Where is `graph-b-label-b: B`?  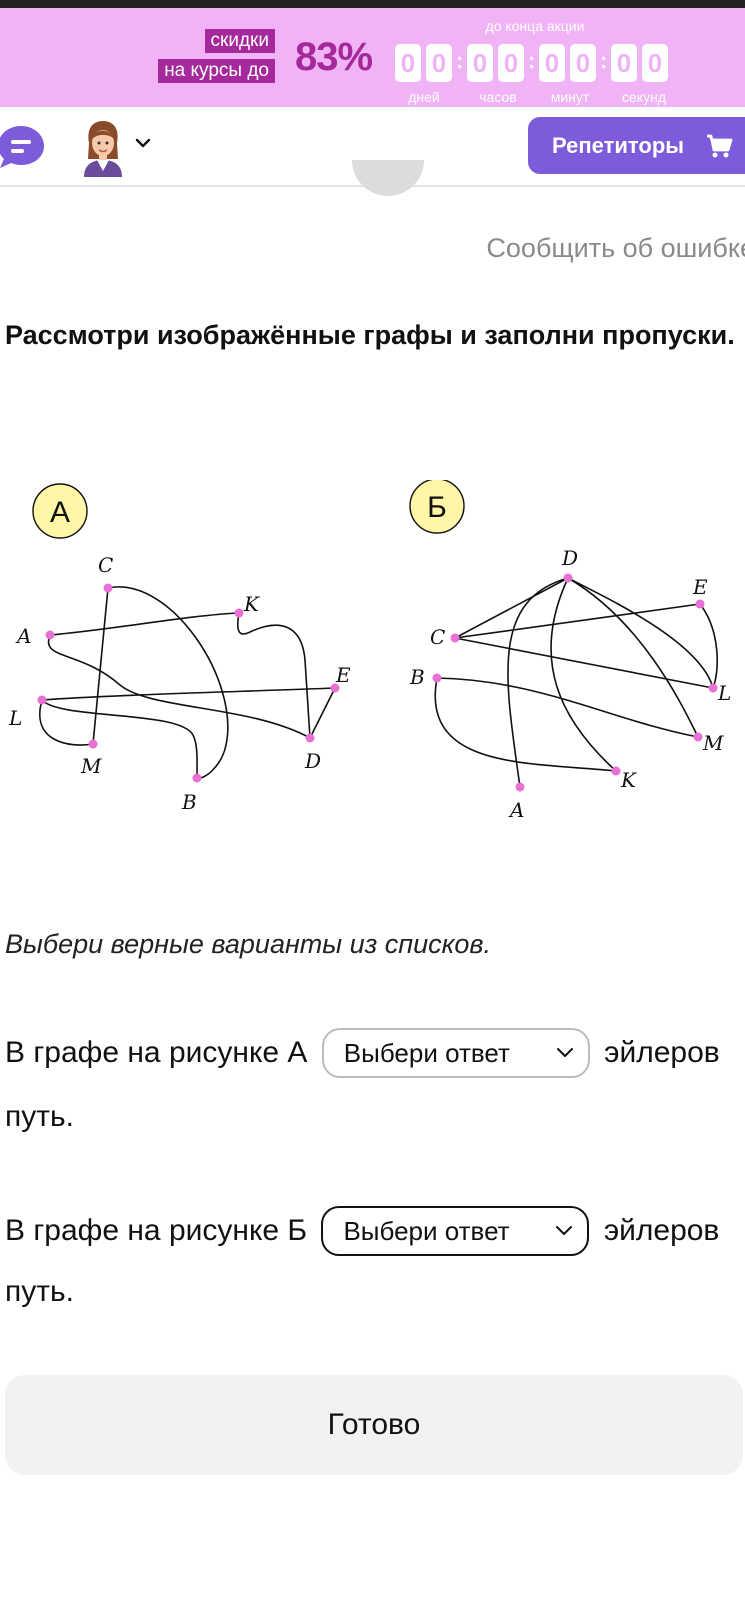
graph-b-label-b: B is located at coordinates (417, 677).